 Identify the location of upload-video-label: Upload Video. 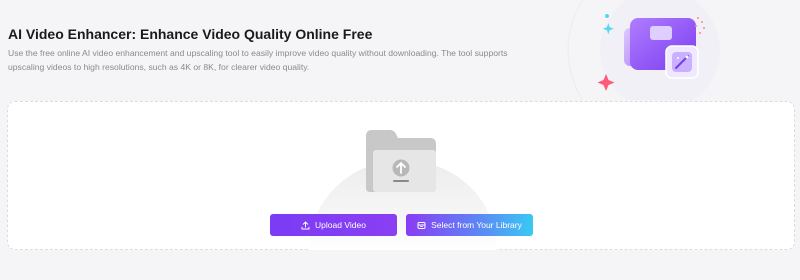
(340, 225).